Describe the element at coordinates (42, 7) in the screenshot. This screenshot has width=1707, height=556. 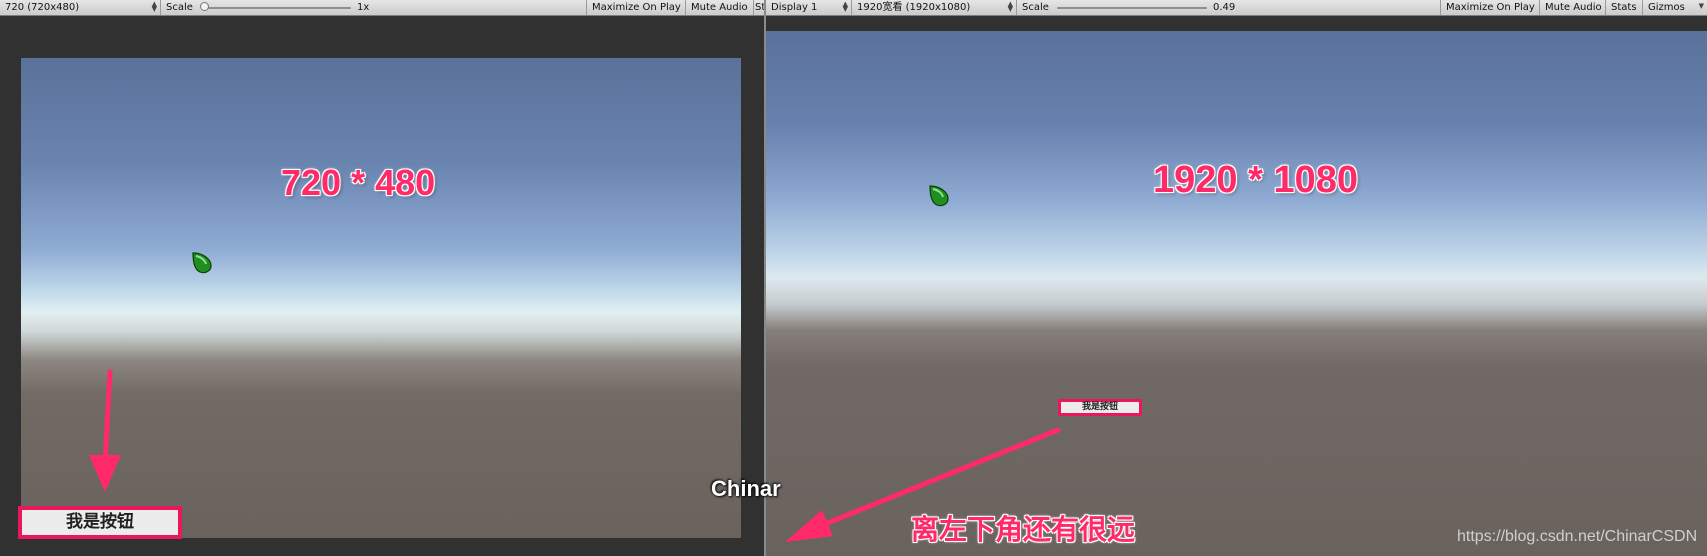
I see `resolution-dropdown-label: 720 (720x480)` at that location.